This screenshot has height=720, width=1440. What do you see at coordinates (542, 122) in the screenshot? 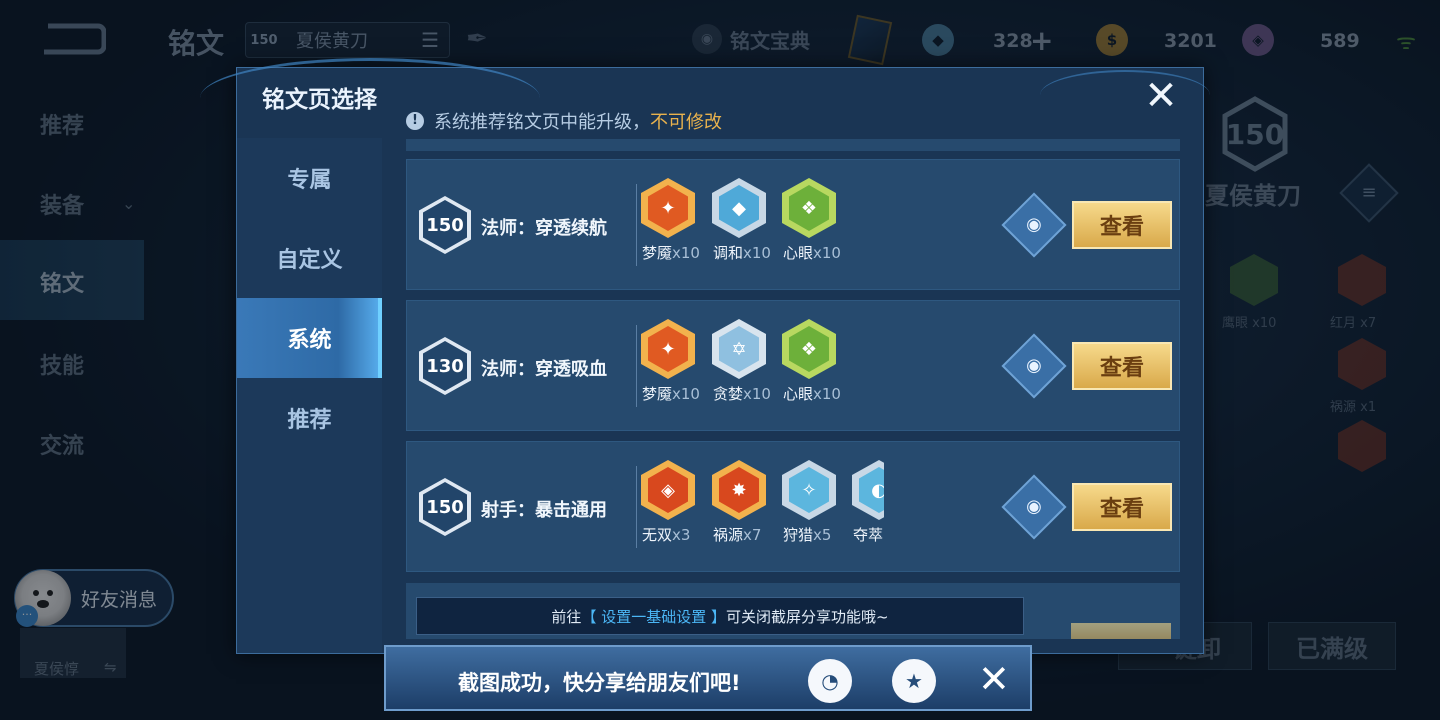
I see `notice-text: 系统推荐铭文页中能升级，` at bounding box center [542, 122].